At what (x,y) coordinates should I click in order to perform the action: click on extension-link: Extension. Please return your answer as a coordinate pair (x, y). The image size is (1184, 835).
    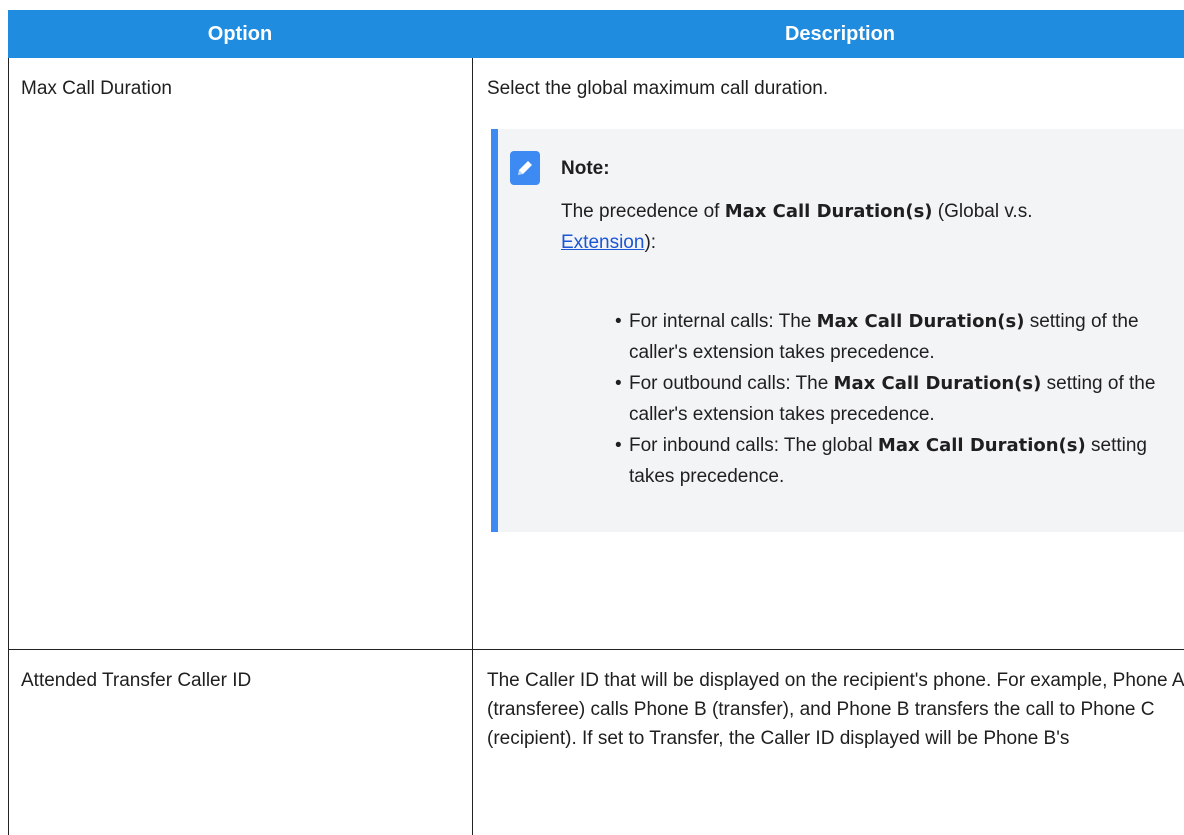
    Looking at the image, I should click on (602, 242).